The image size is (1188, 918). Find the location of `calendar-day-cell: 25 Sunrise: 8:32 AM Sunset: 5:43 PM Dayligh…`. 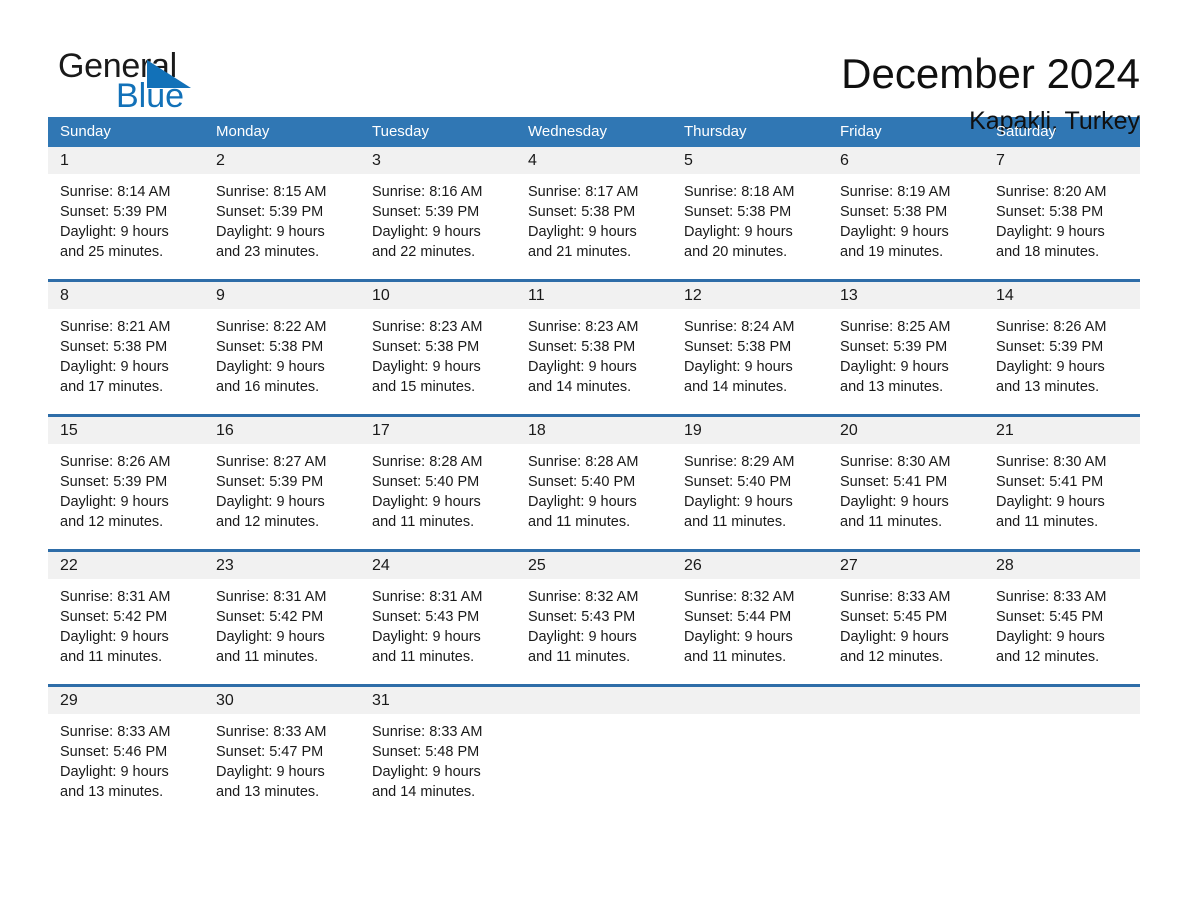

calendar-day-cell: 25 Sunrise: 8:32 AM Sunset: 5:43 PM Dayligh… is located at coordinates (594, 618).